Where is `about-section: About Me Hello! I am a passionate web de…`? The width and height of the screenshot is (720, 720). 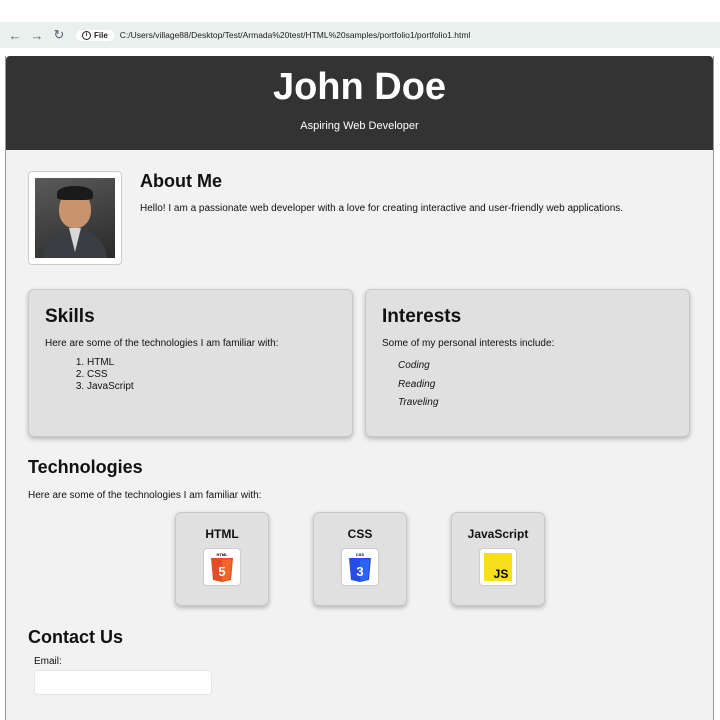
about-section: About Me Hello! I am a passionate web de… is located at coordinates (363, 221).